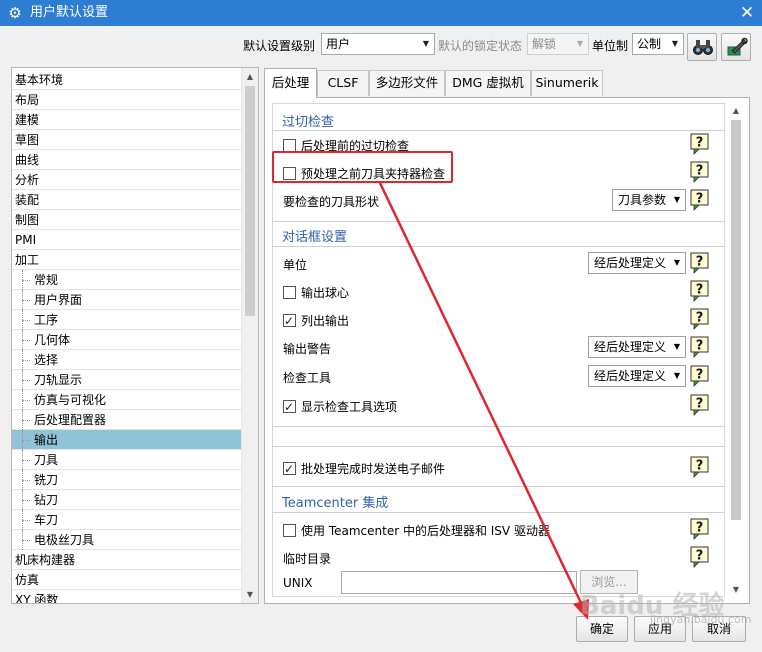 The height and width of the screenshot is (652, 762). I want to click on tree-scroll-thumb, so click(250, 201).